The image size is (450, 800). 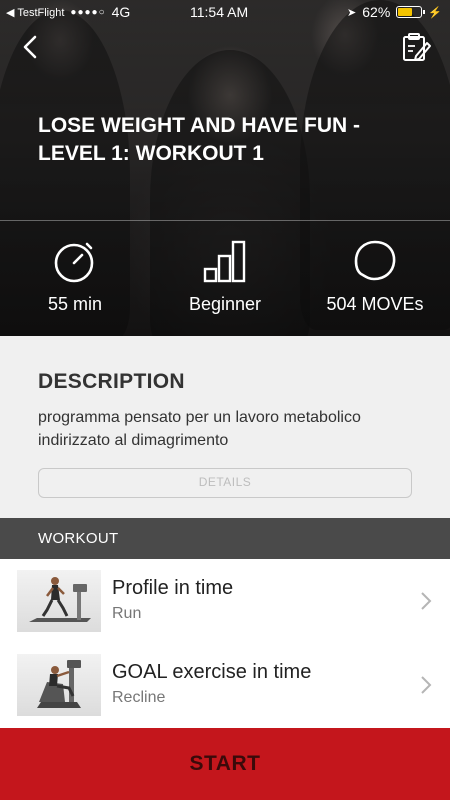 I want to click on back-button, so click(x=31, y=47).